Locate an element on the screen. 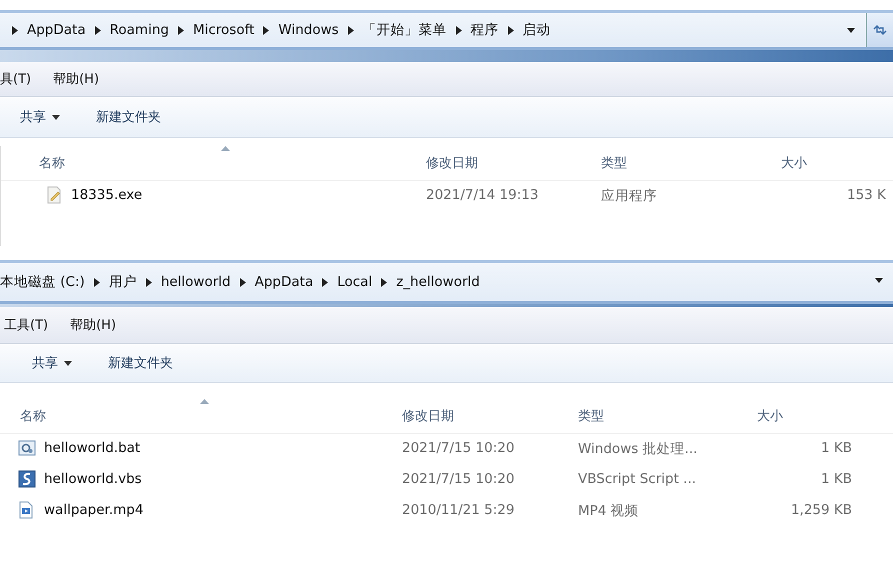 The height and width of the screenshot is (576, 893). breadcrumb-item: Windows is located at coordinates (308, 30).